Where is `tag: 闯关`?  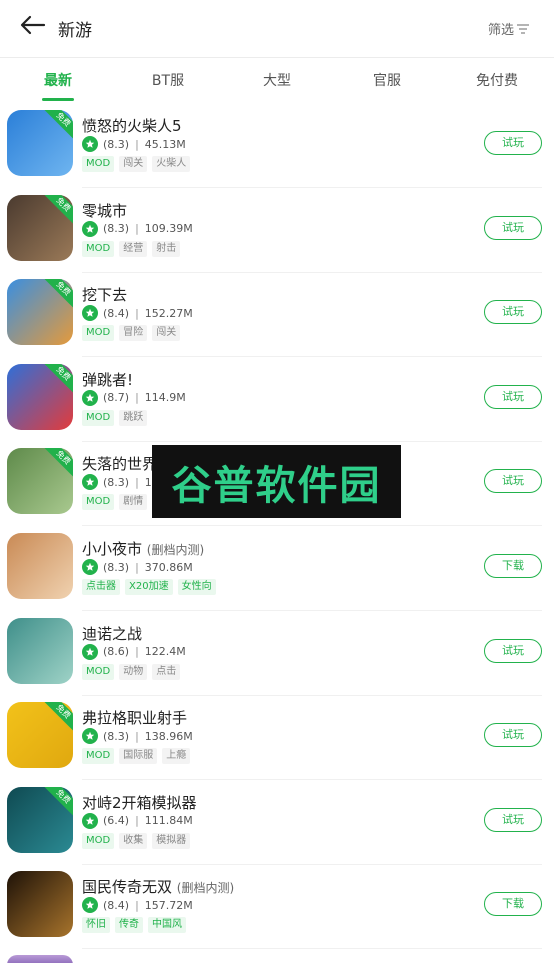
tag: 闯关 is located at coordinates (166, 333).